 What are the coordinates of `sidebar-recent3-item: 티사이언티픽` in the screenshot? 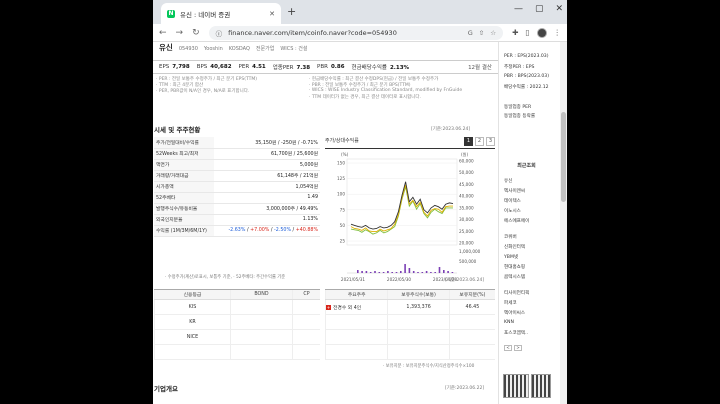 It's located at (516, 293).